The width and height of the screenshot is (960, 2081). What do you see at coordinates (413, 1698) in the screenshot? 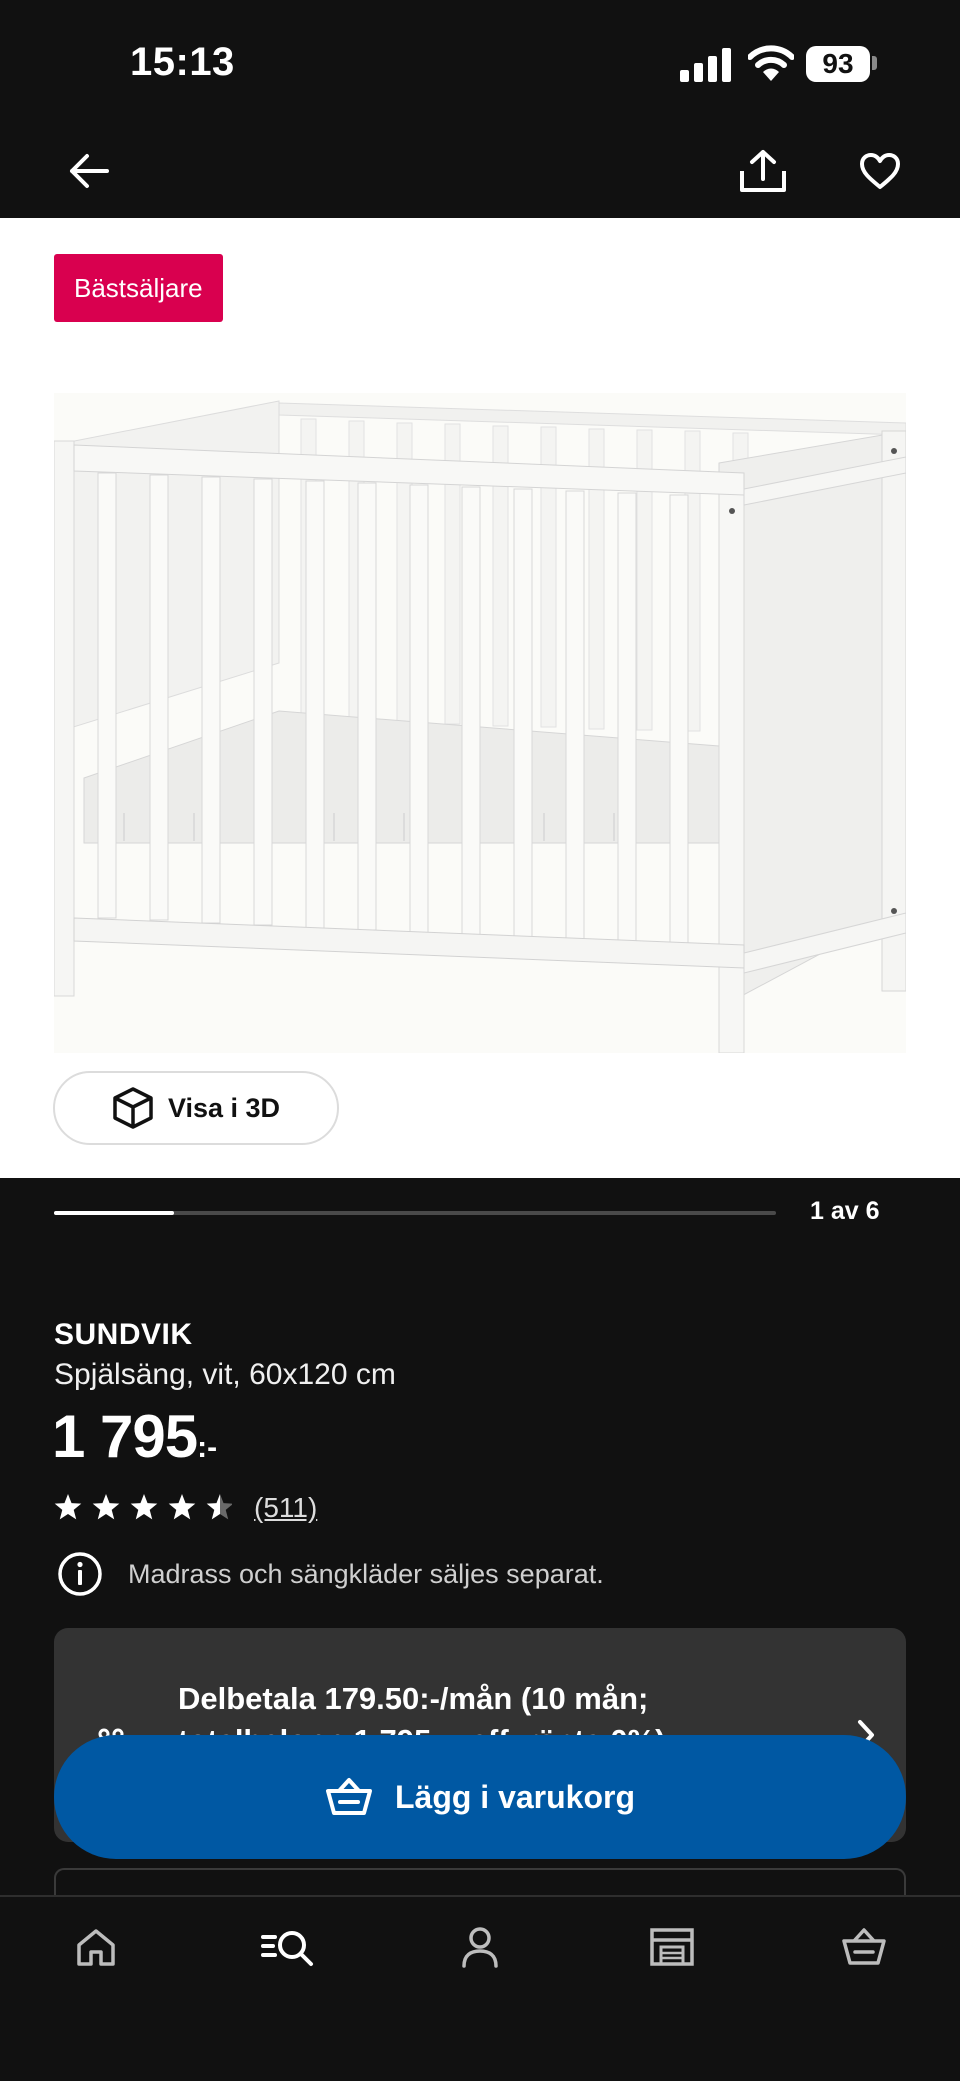
I see `installment-line-1: Delbetala 179.50:-/mån (10 mån;` at bounding box center [413, 1698].